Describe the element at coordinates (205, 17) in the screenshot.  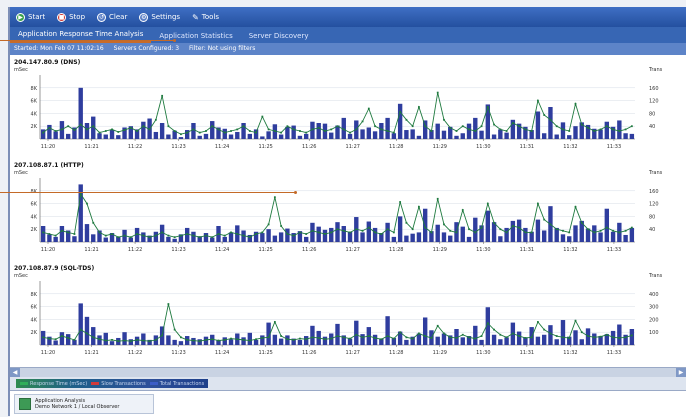
I see `tools-button: ✎ Tools` at that location.